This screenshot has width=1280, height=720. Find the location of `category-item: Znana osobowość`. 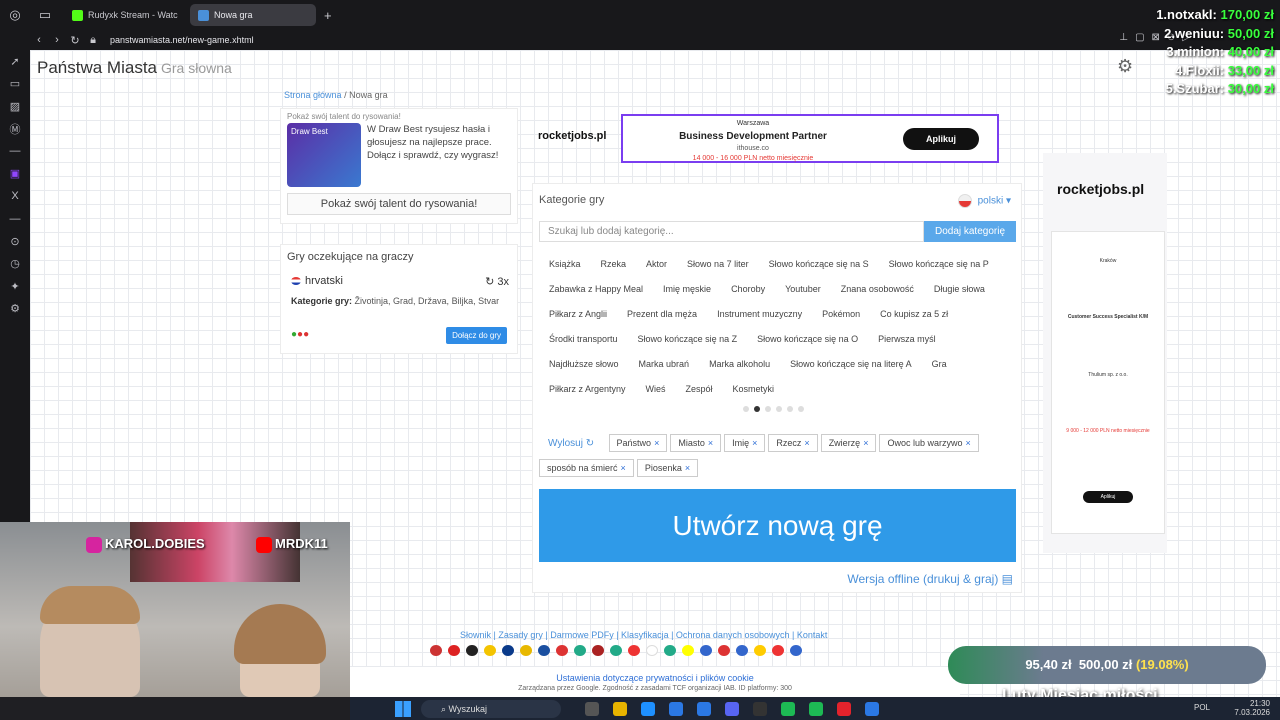

category-item: Znana osobowość is located at coordinates (877, 289).